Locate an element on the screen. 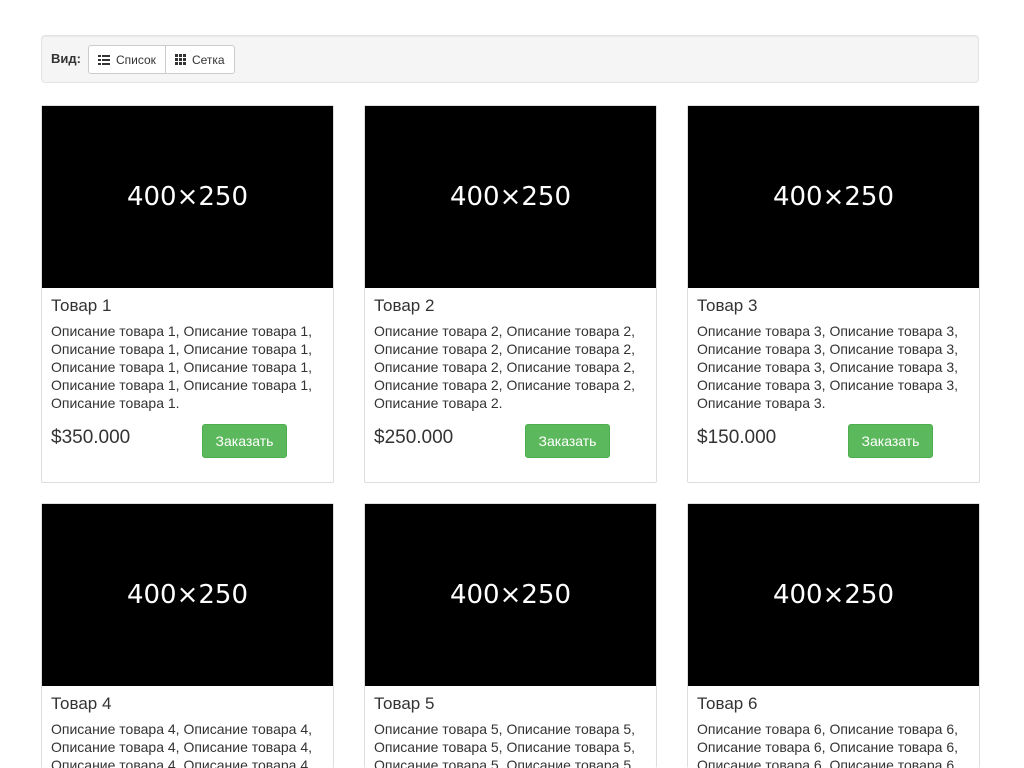 The image size is (1024, 768). view-button-group: Список Сетка is located at coordinates (161, 59).